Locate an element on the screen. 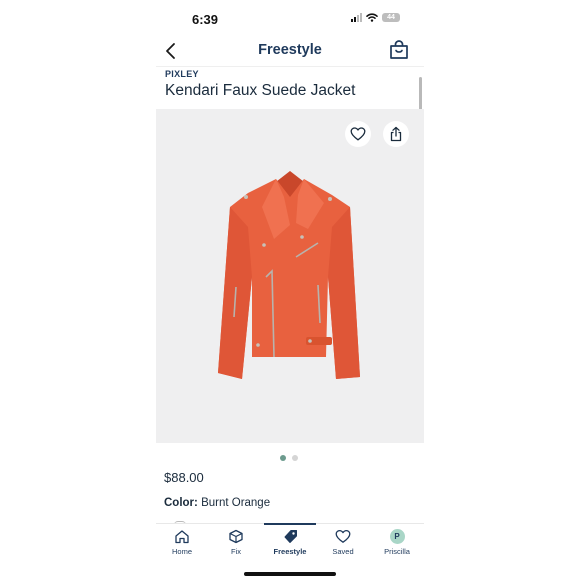  tab-profile: P Priscilla is located at coordinates (397, 542).